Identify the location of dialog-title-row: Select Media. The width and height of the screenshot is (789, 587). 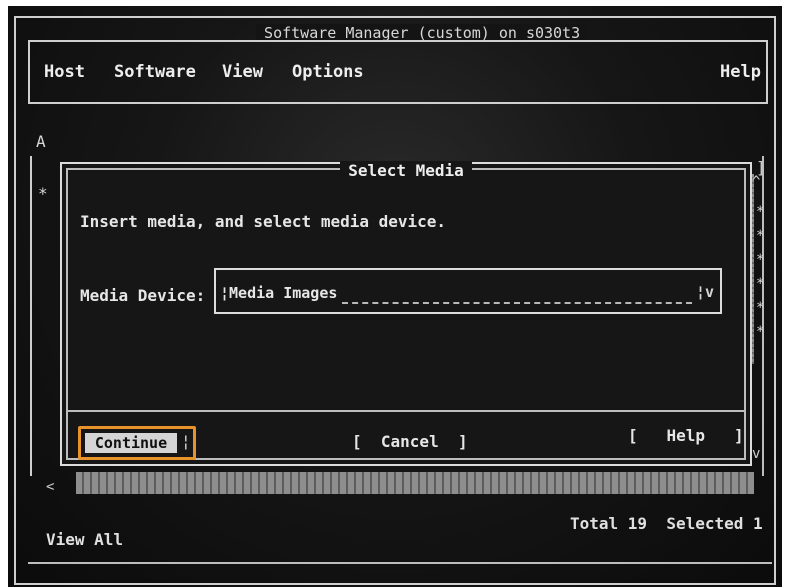
(406, 172).